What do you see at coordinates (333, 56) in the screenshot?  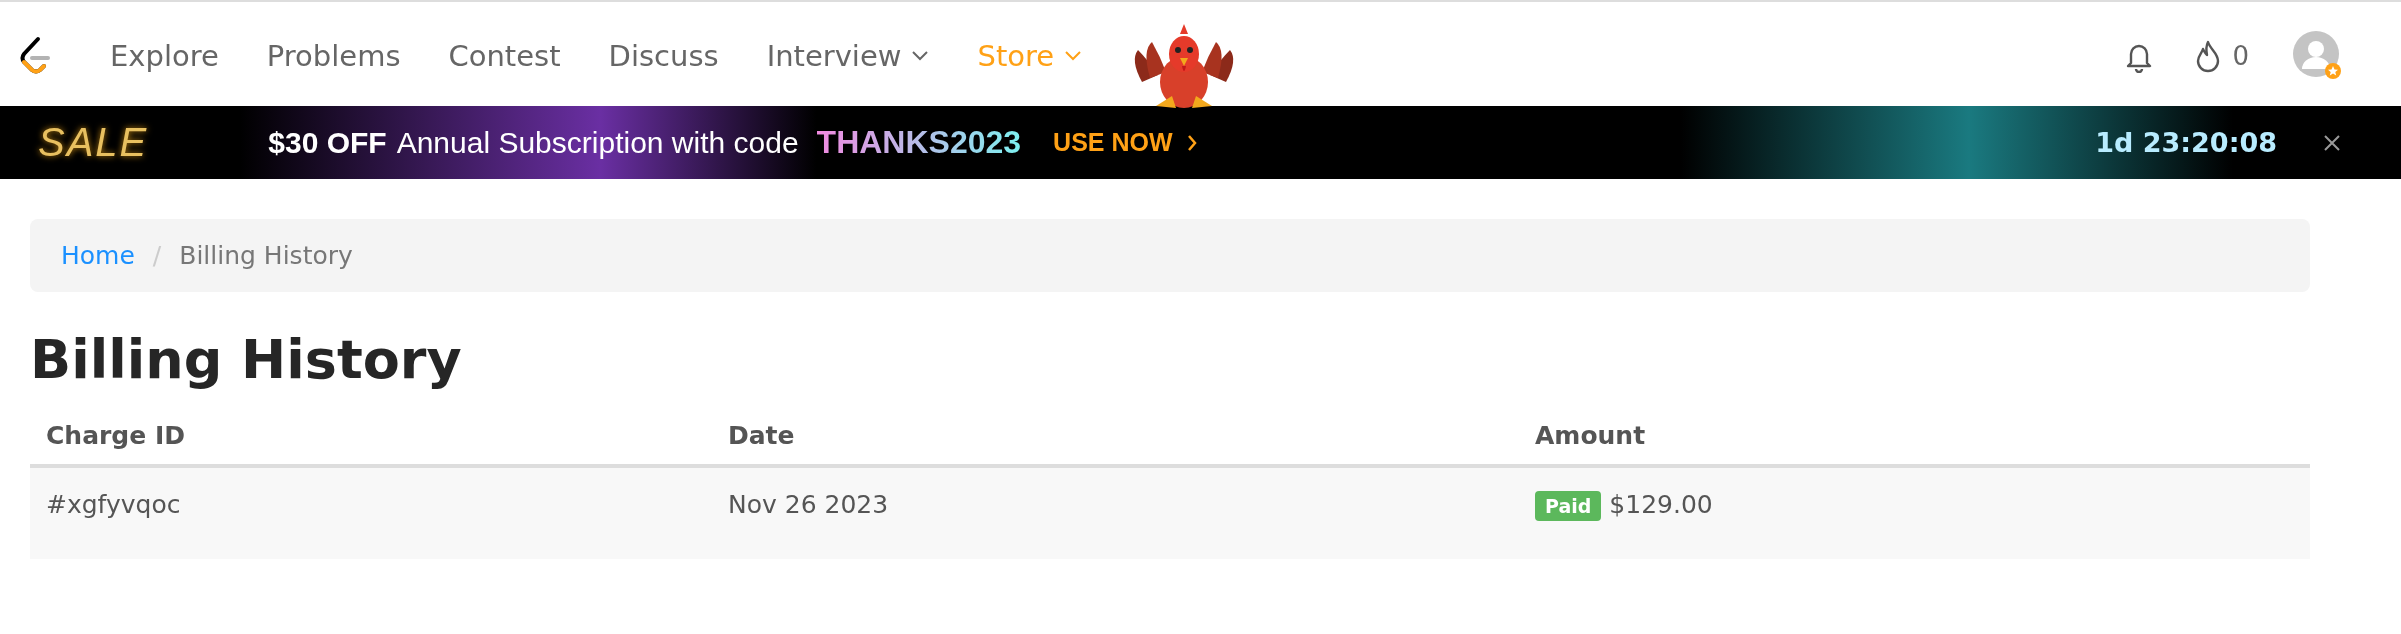 I see `nav-tab: Problems` at bounding box center [333, 56].